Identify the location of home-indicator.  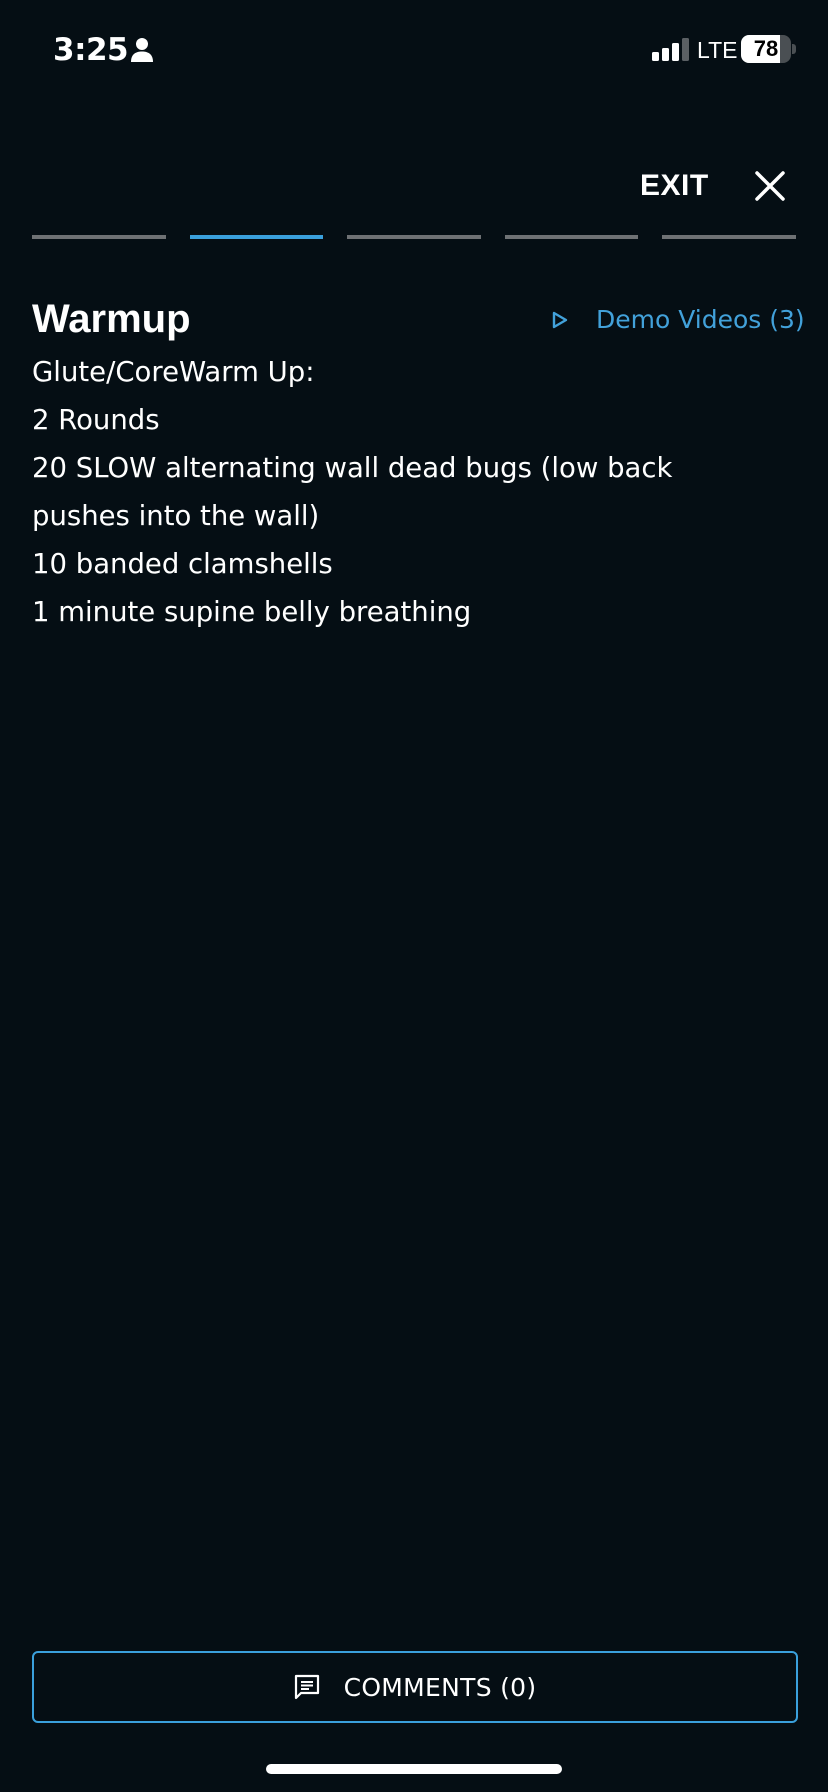
(414, 1769).